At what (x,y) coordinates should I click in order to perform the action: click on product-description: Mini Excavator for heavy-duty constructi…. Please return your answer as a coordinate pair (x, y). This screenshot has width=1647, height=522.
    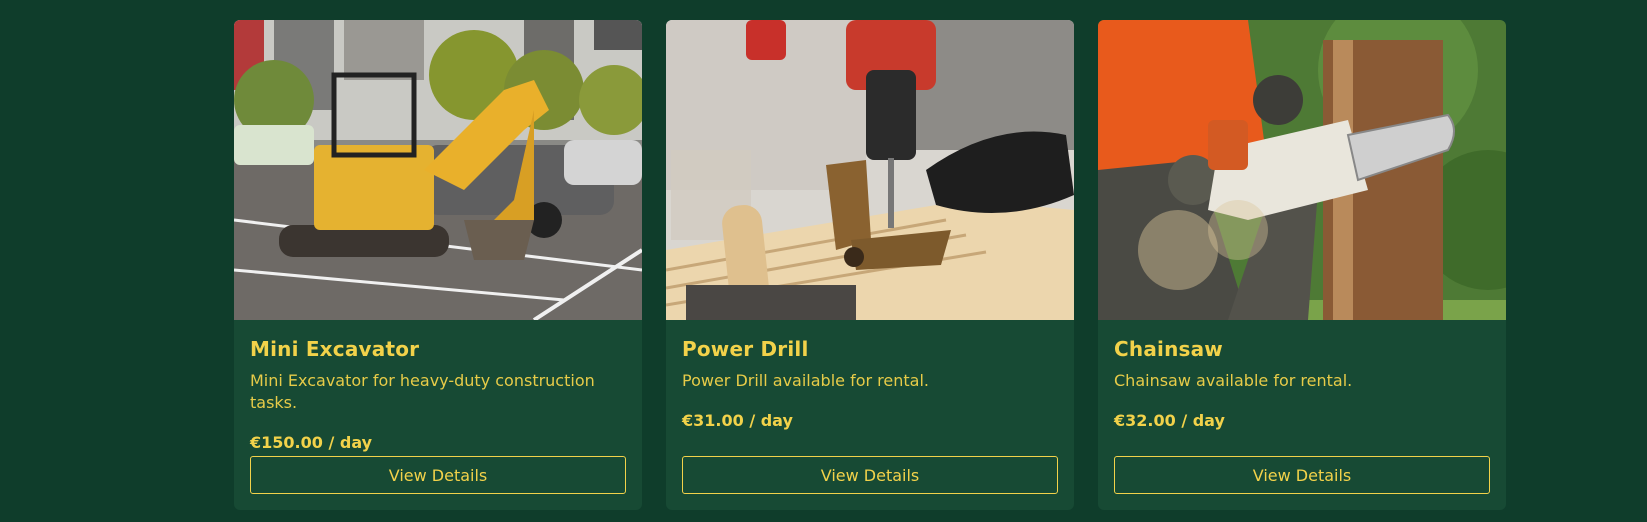
    Looking at the image, I should click on (422, 391).